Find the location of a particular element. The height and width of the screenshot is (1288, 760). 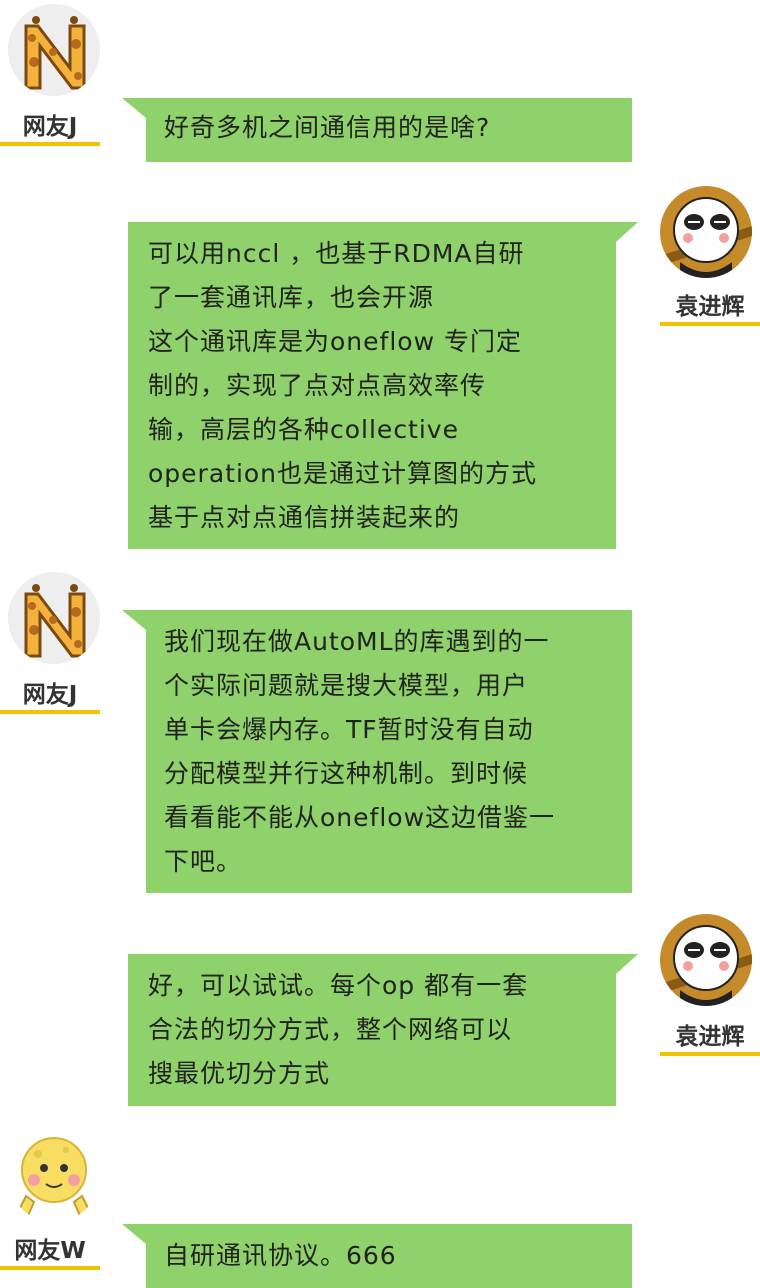

message-line: operation也是通过计算图的方式 is located at coordinates (343, 473).